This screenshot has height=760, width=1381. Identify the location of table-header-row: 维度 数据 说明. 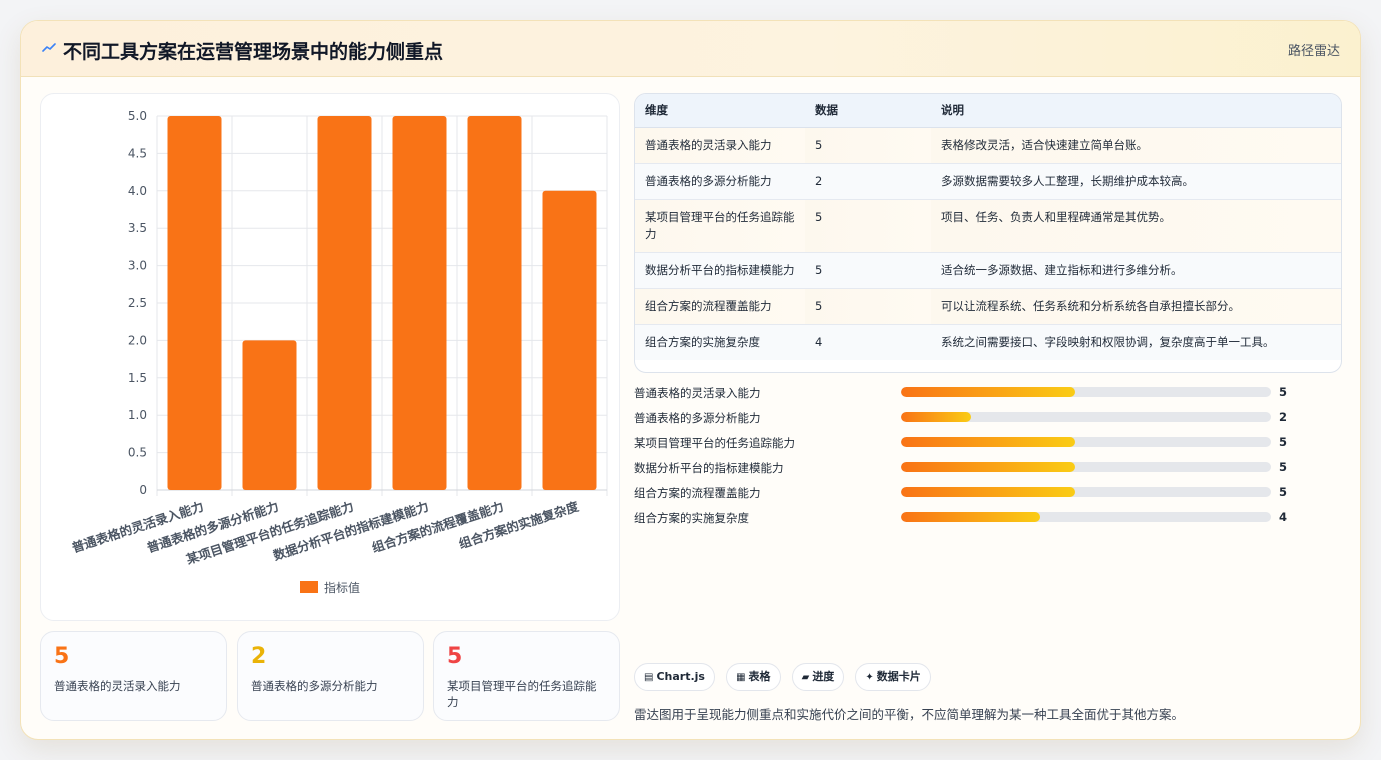
(988, 111).